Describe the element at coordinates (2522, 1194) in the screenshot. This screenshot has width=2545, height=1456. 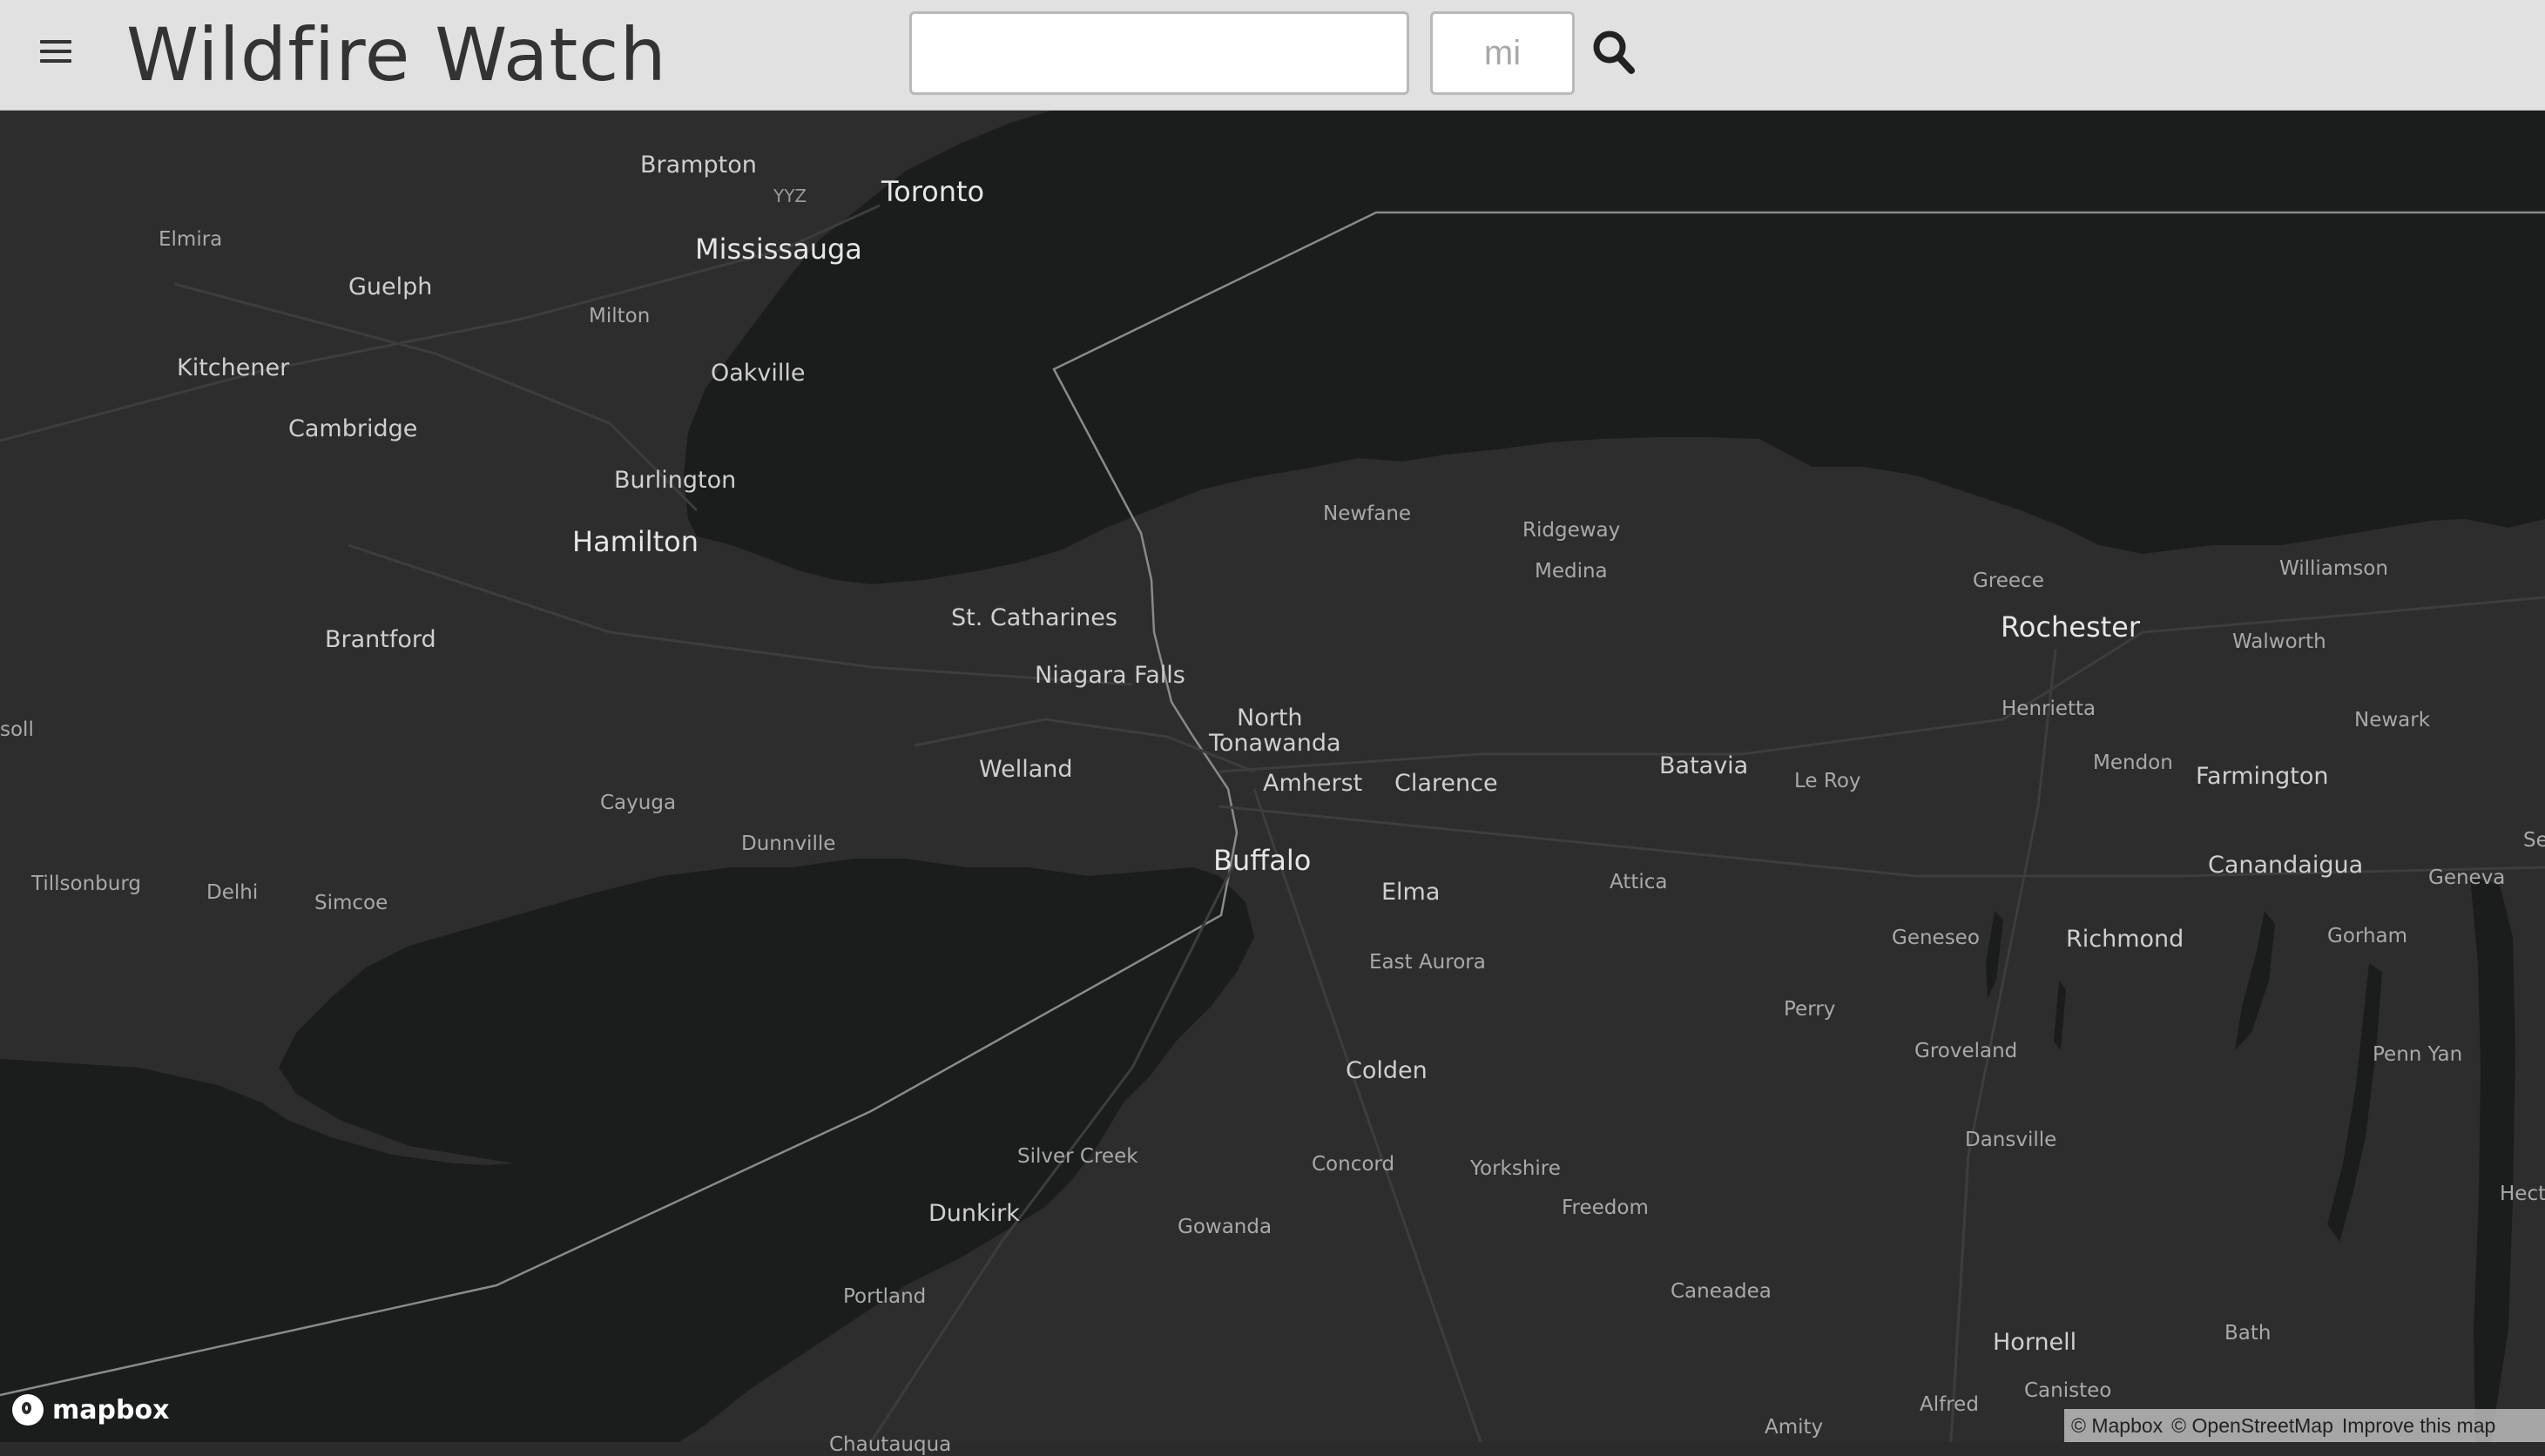
I see `map-label-hecto: Hecto` at that location.